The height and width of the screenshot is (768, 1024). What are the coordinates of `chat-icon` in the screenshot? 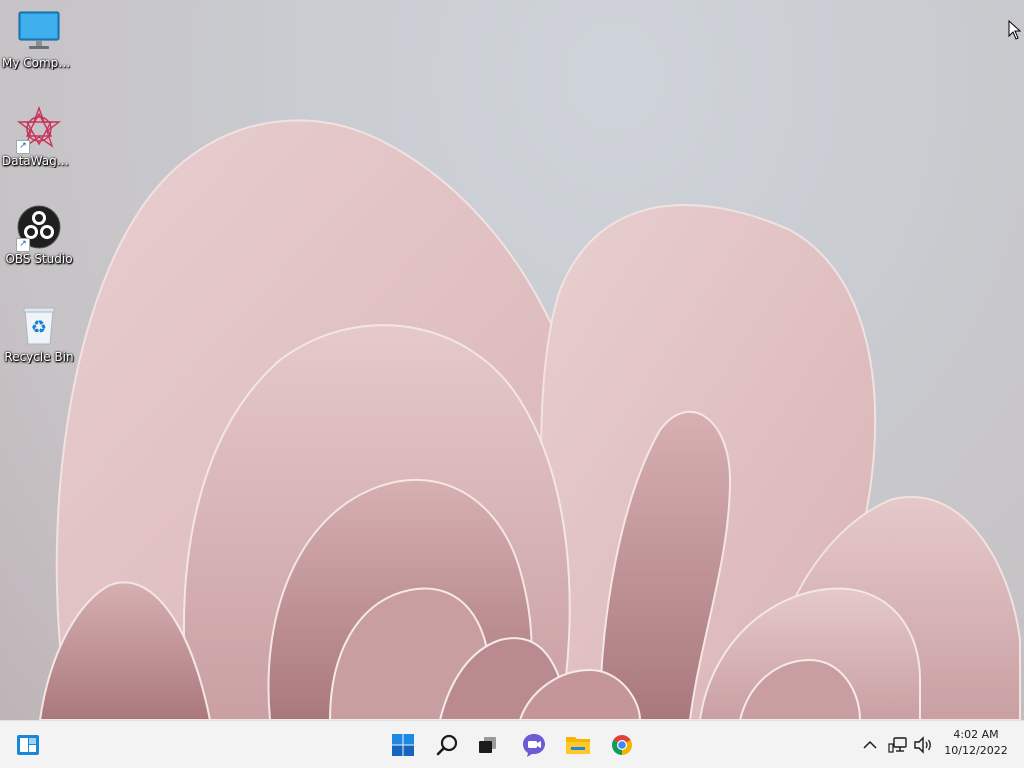 It's located at (534, 745).